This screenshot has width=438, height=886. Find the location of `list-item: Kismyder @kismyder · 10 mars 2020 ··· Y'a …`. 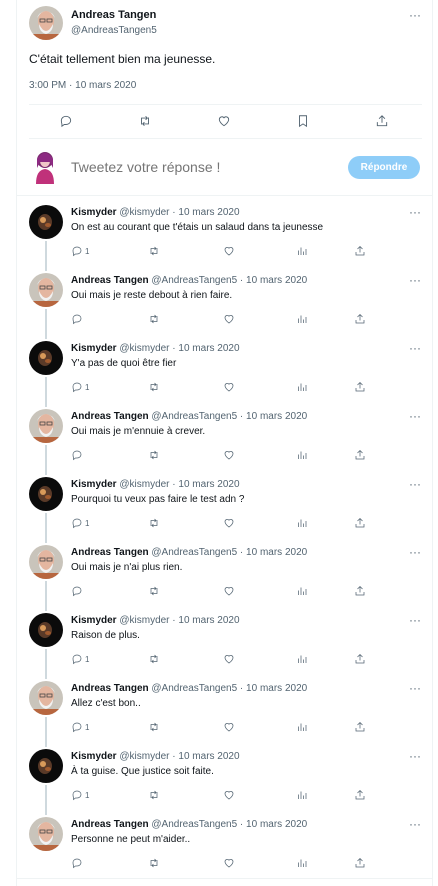

list-item: Kismyder @kismyder · 10 mars 2020 ··· Y'a … is located at coordinates (219, 375).